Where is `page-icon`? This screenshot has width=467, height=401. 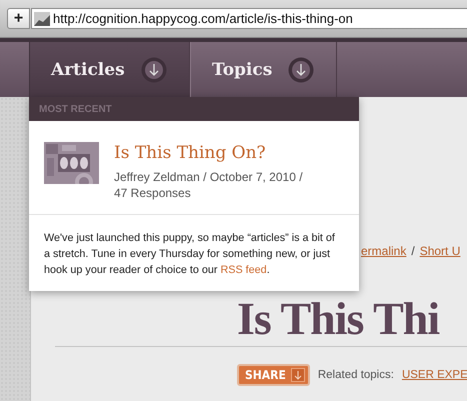
page-icon is located at coordinates (42, 19).